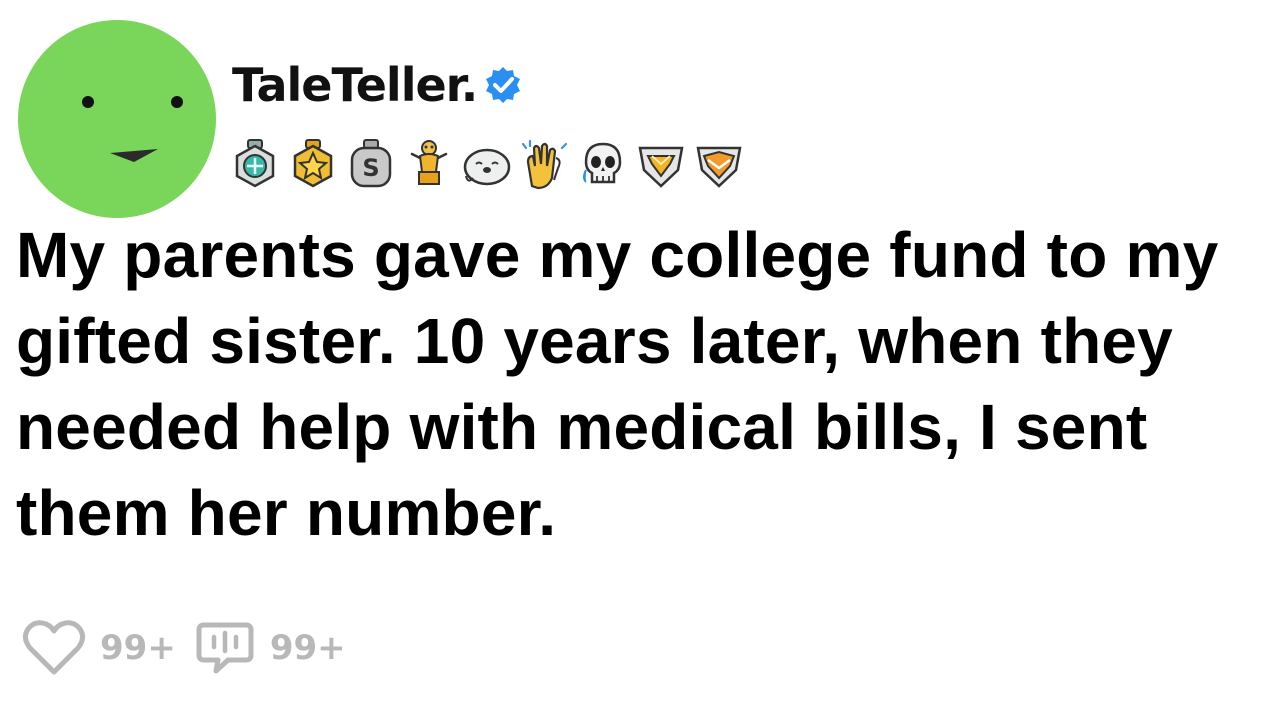  What do you see at coordinates (54, 648) in the screenshot?
I see `heart-icon` at bounding box center [54, 648].